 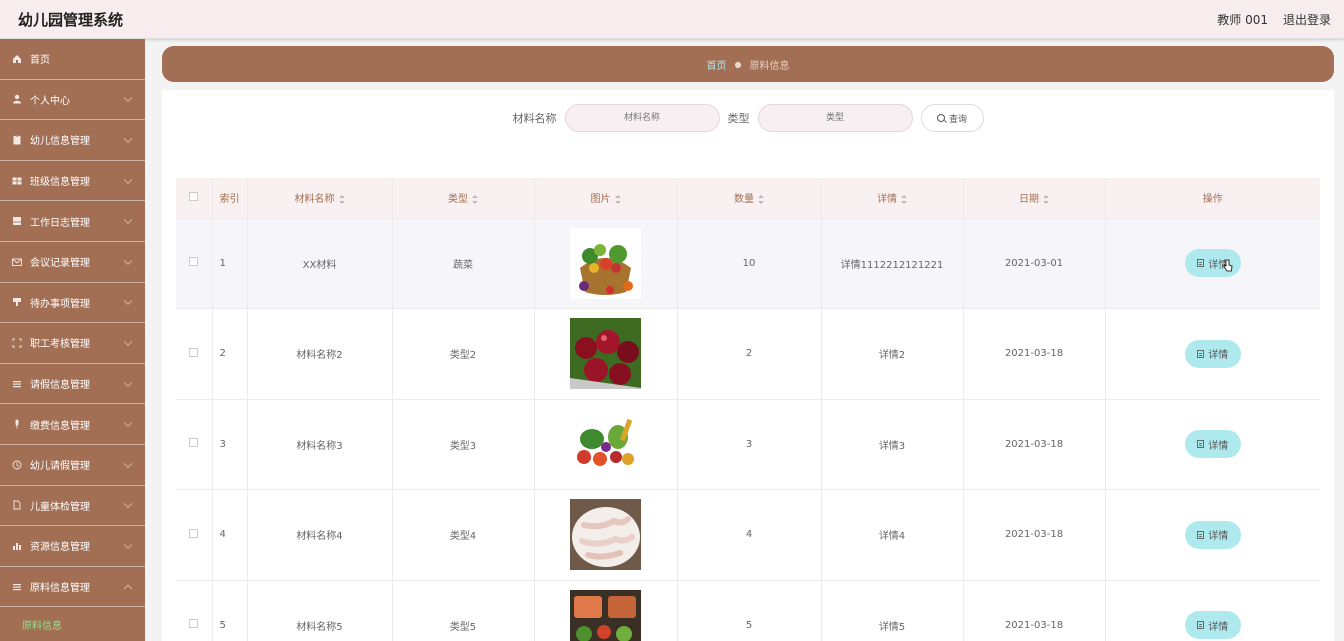 I want to click on table-row: 2 材料名称2 类型2 2 详情2 2021-03-18 详情, so click(x=748, y=354).